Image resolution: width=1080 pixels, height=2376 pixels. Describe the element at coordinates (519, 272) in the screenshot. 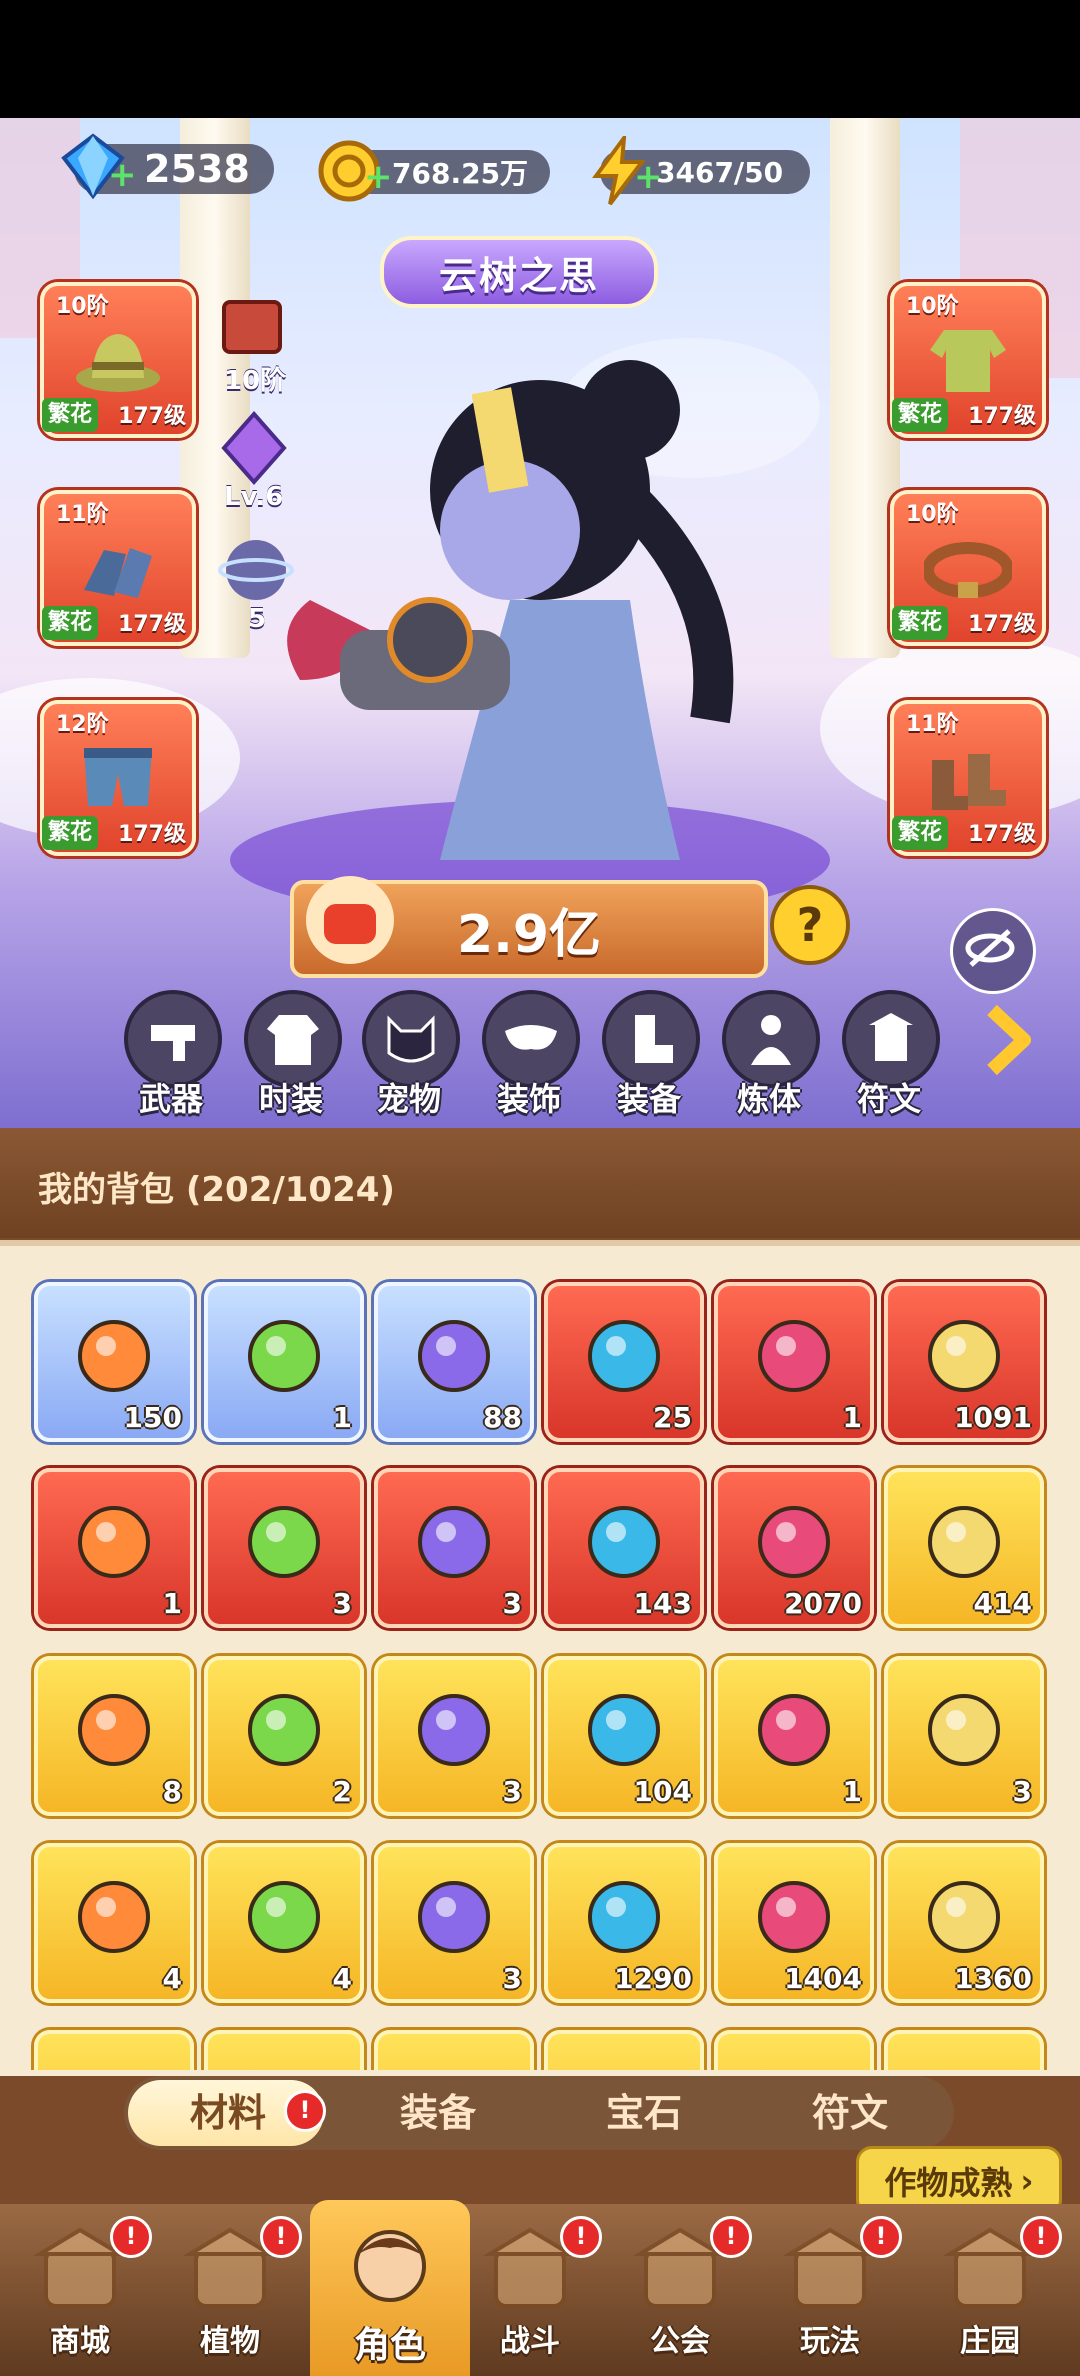

I see `title-banner: 云树之思` at that location.